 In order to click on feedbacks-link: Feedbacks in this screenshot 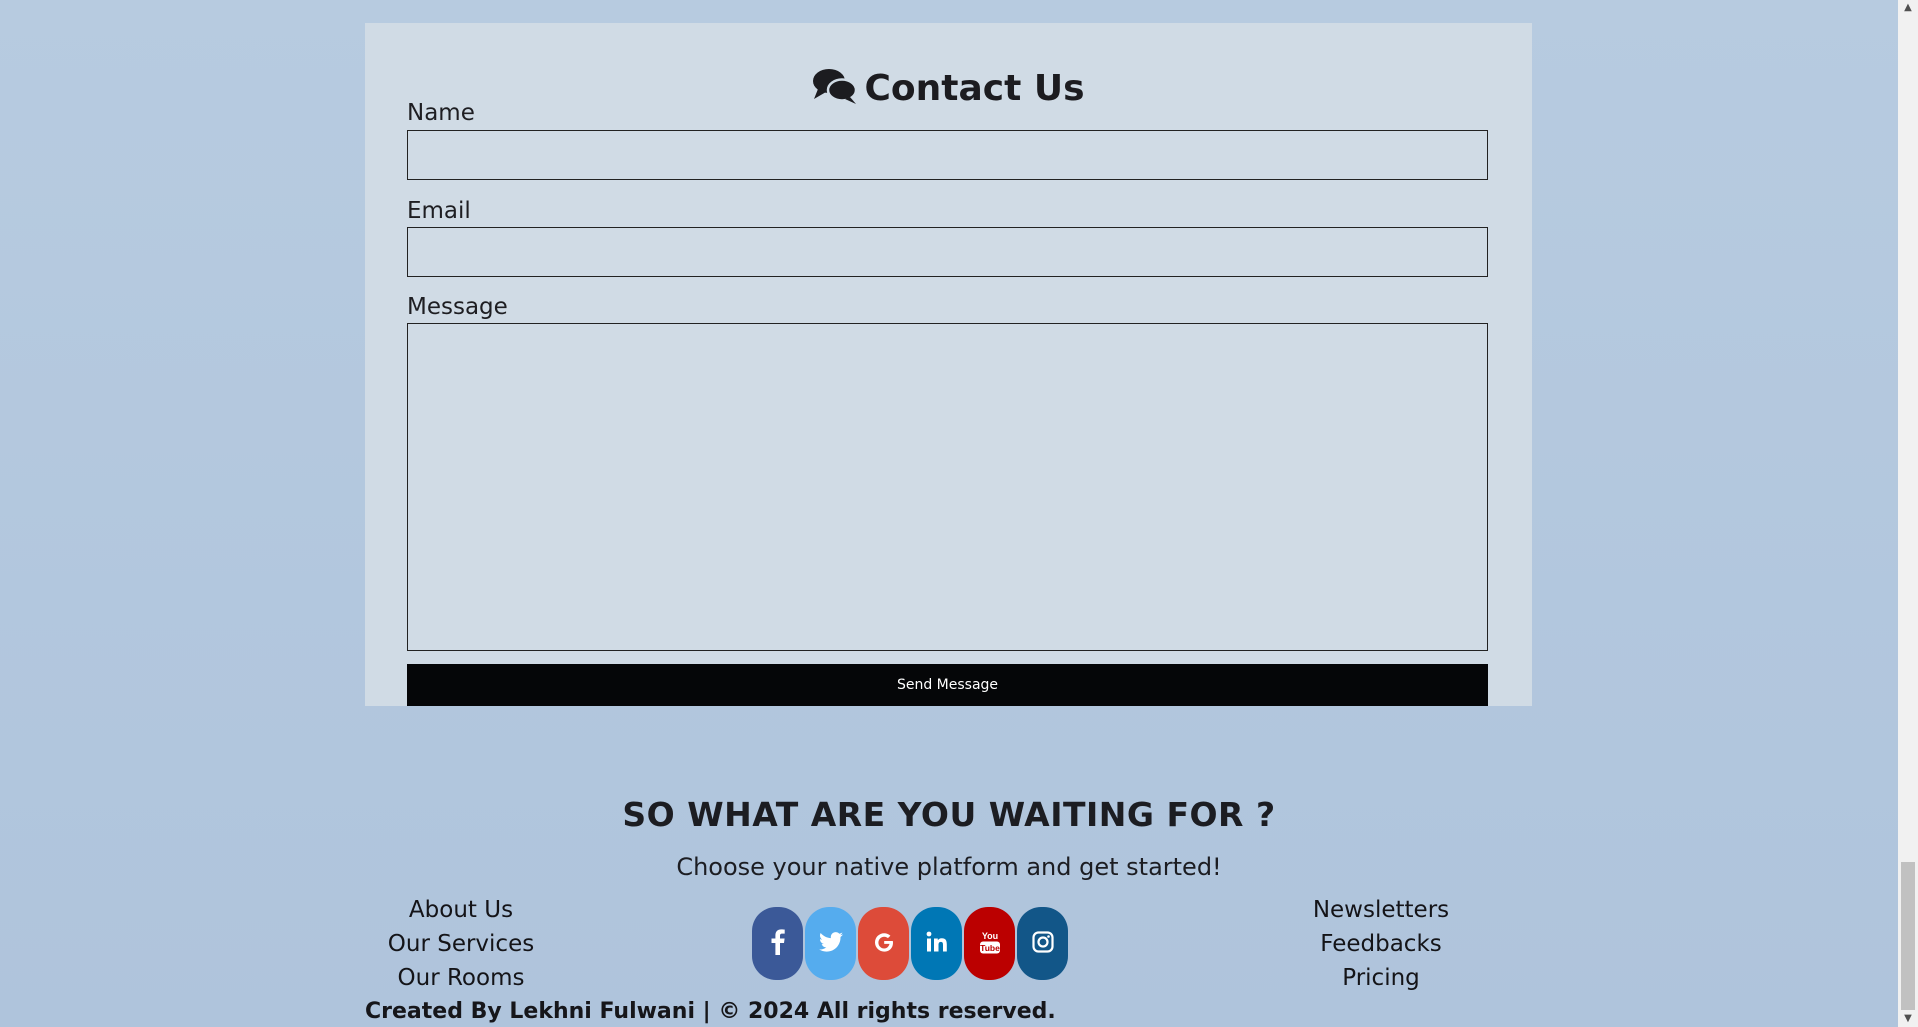, I will do `click(1381, 944)`.